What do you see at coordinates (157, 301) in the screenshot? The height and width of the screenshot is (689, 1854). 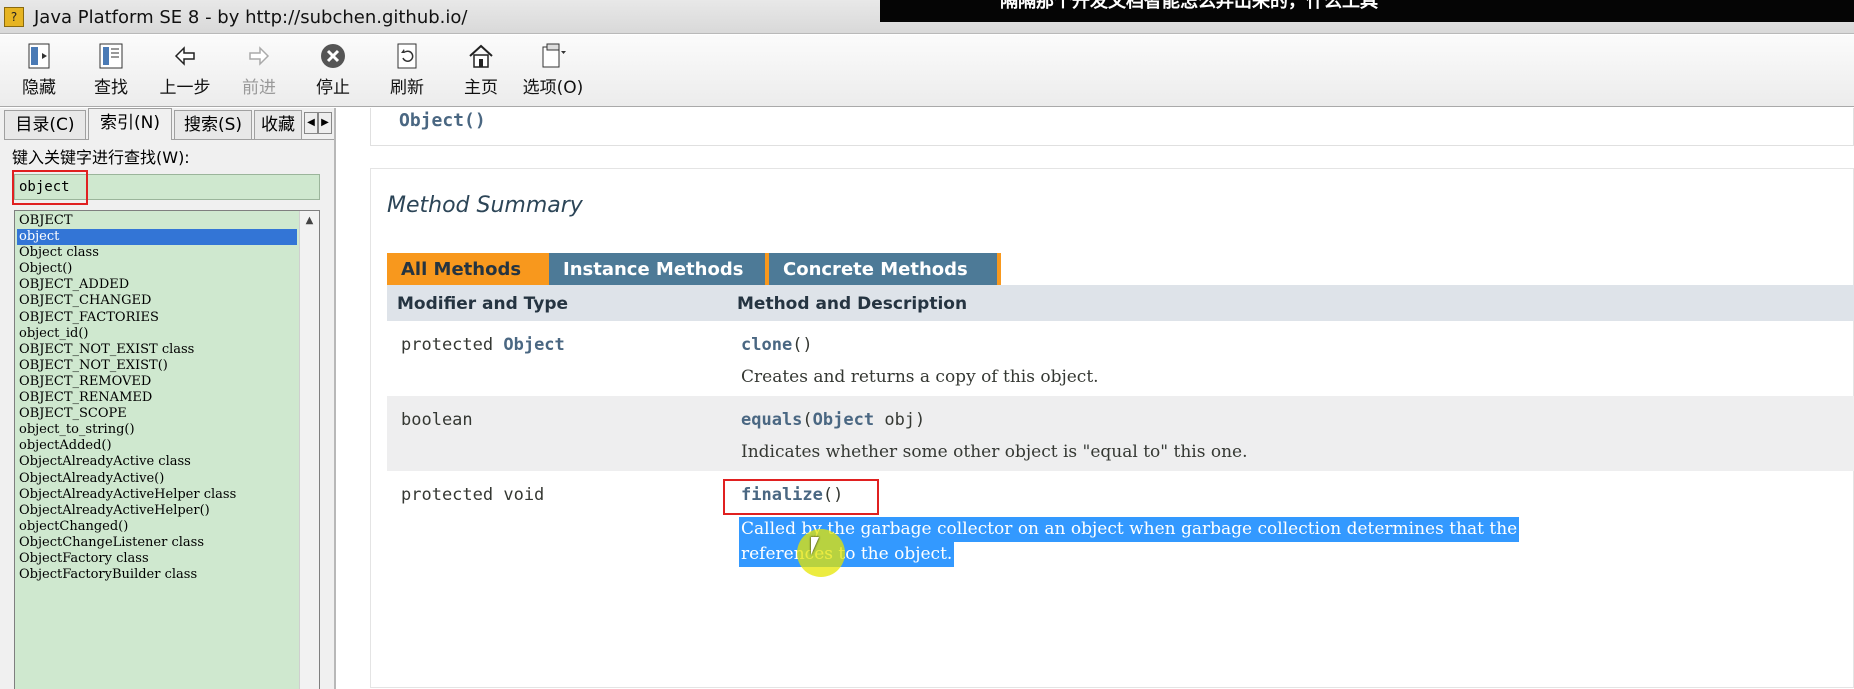 I see `list-item: OBJECT_CHANGED` at bounding box center [157, 301].